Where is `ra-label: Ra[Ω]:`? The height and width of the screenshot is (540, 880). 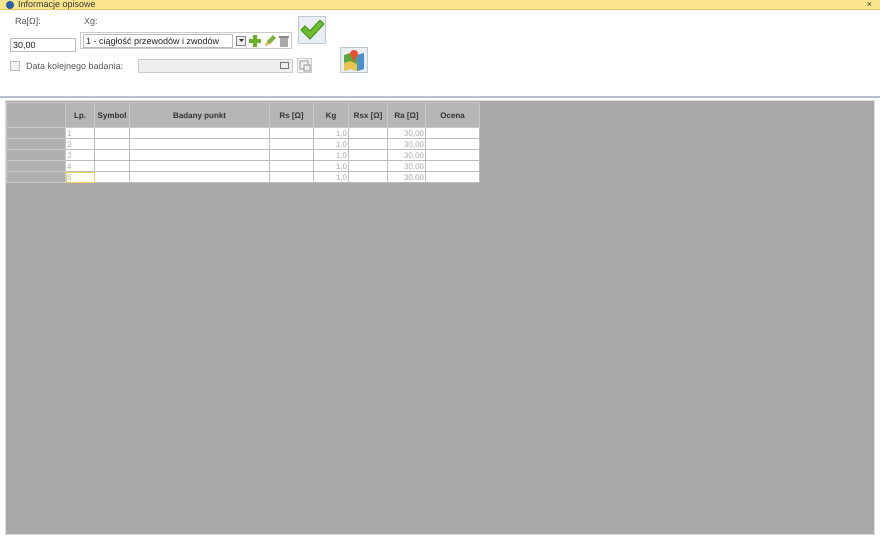
ra-label: Ra[Ω]: is located at coordinates (28, 21).